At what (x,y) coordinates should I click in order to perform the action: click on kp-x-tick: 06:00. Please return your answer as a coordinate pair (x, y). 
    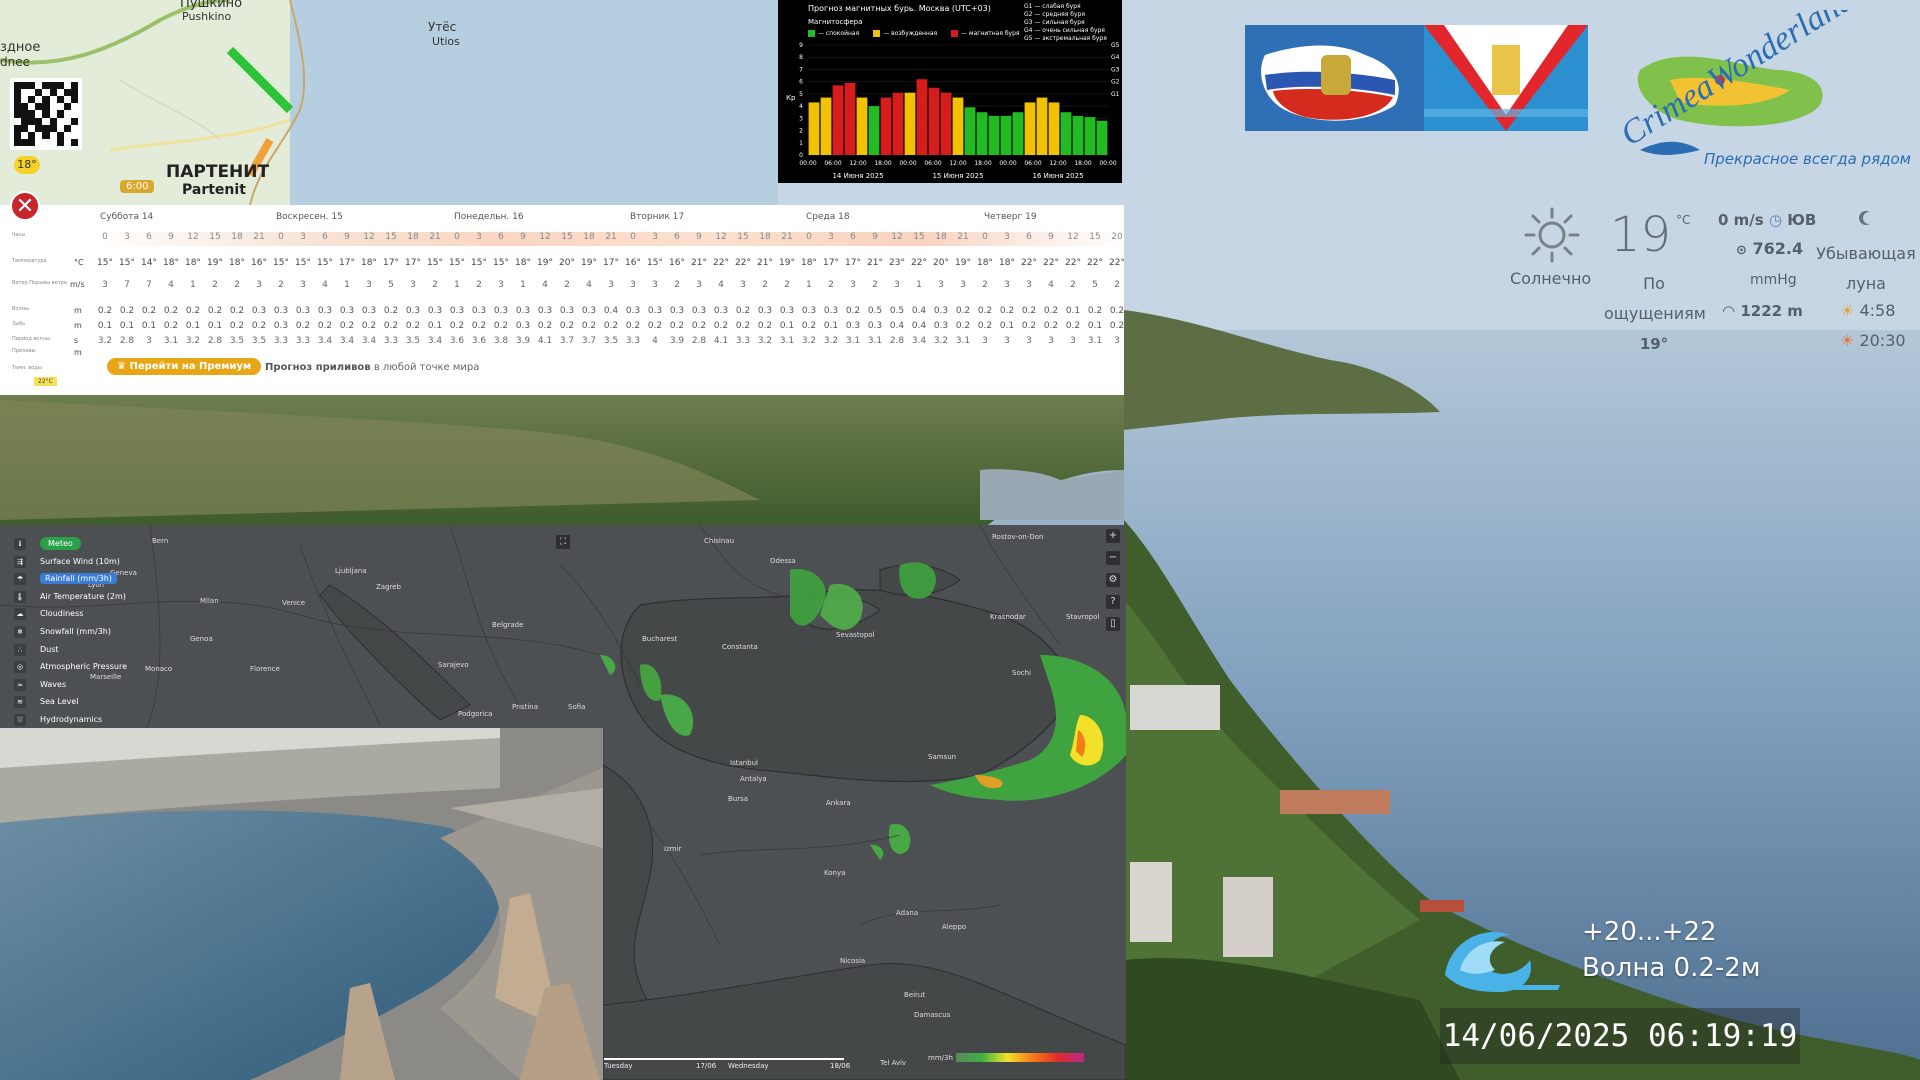
    Looking at the image, I should click on (932, 163).